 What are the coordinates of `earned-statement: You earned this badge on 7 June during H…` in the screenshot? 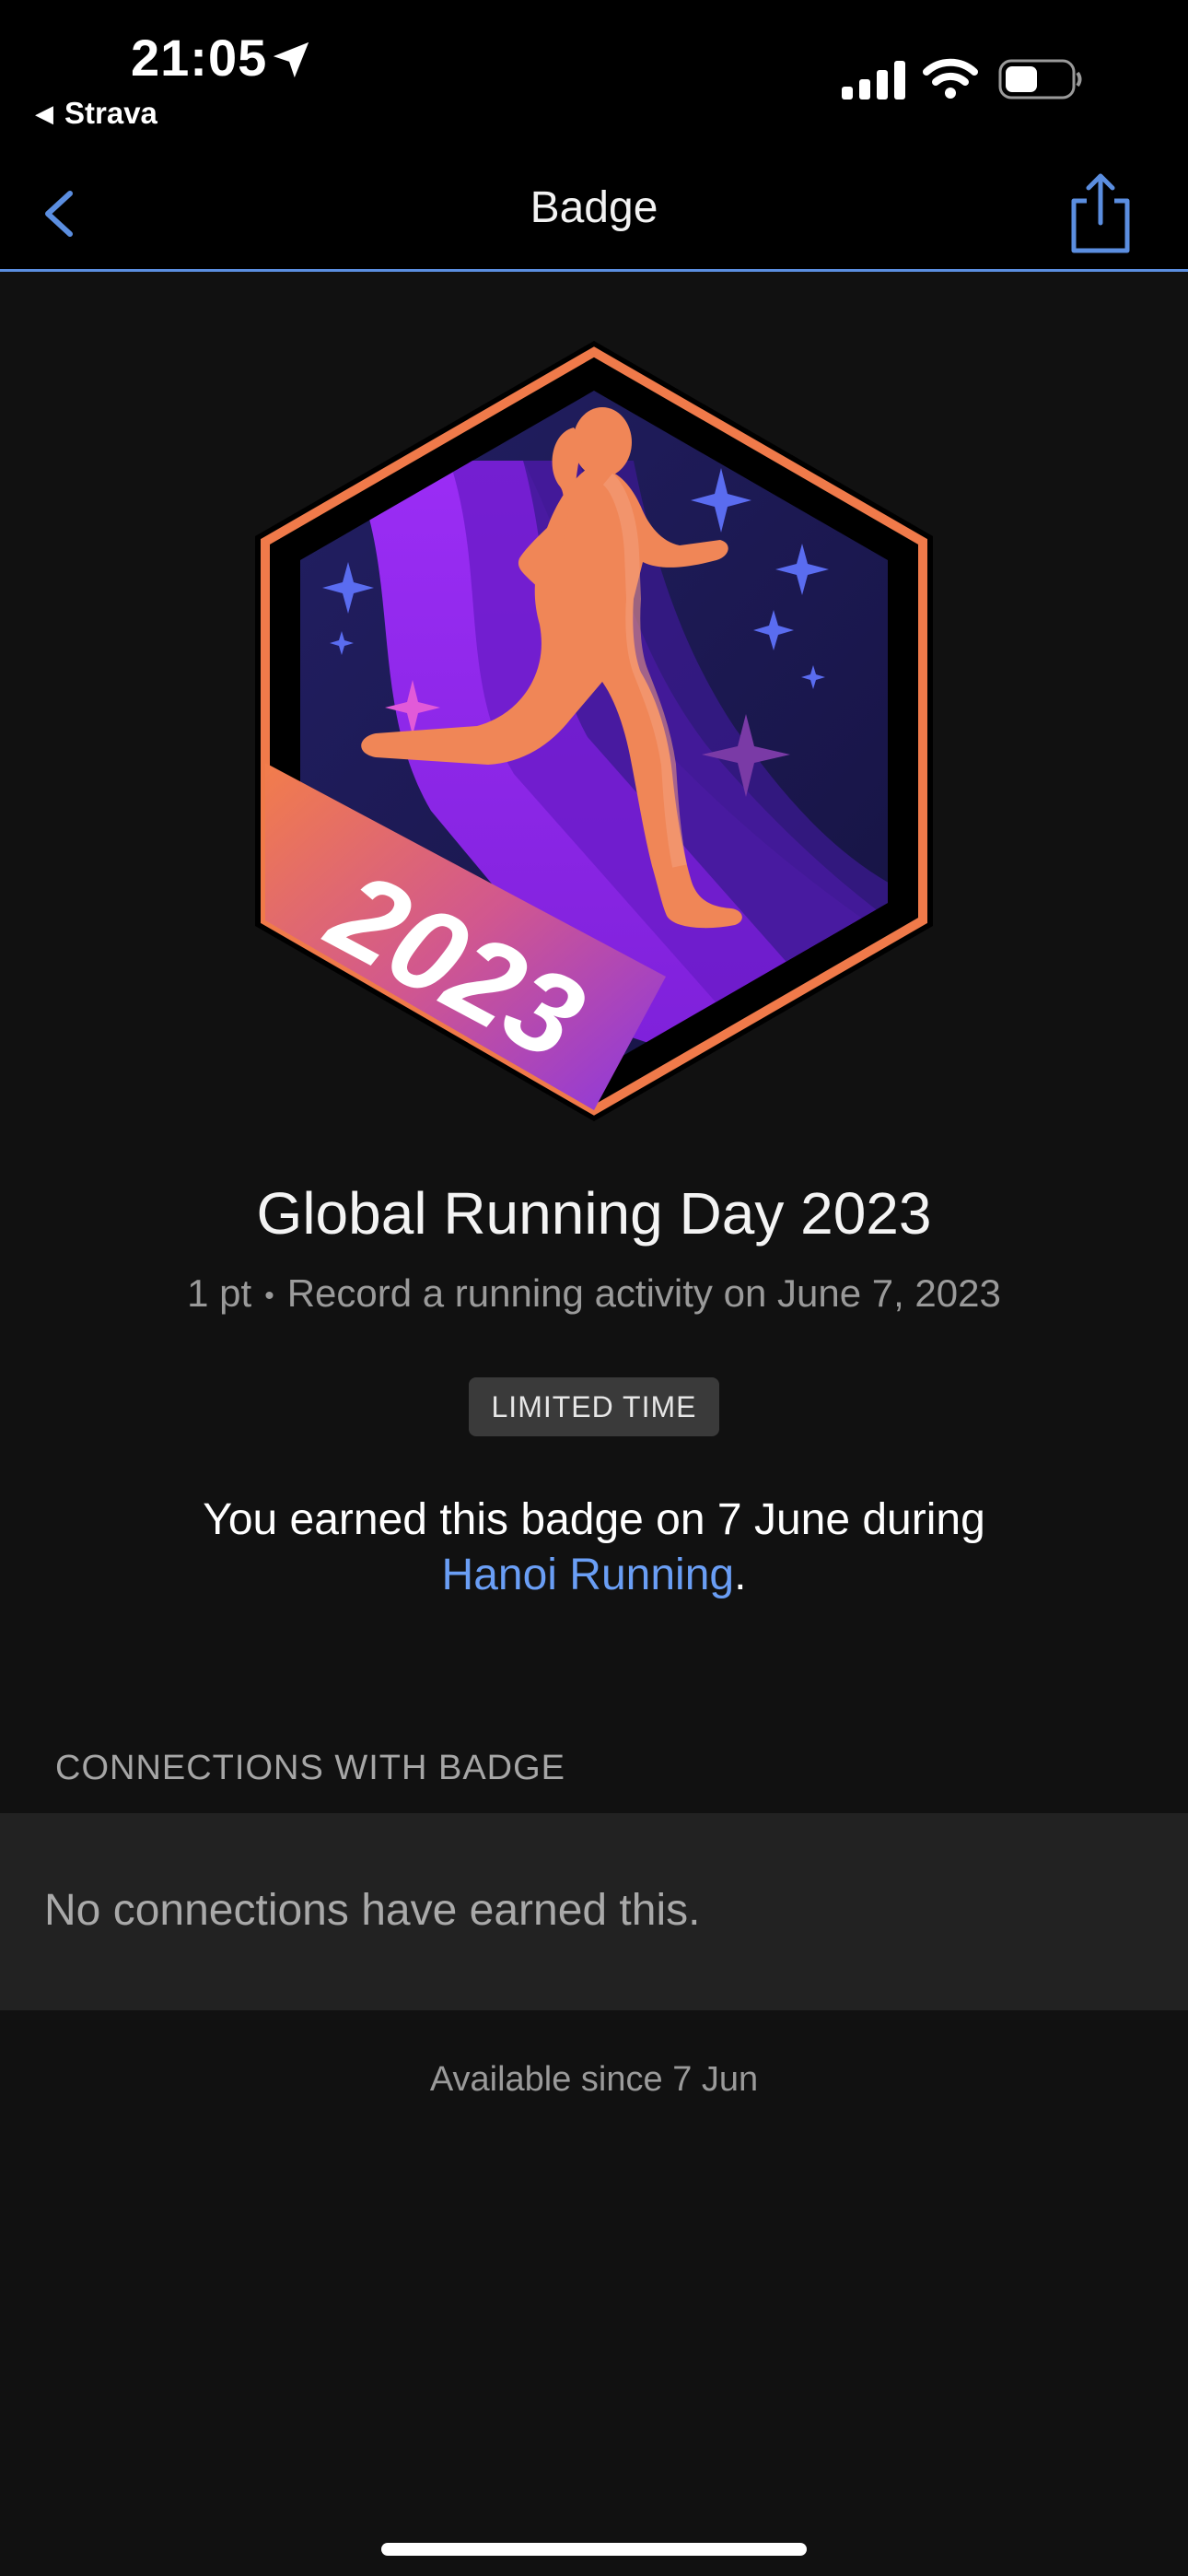 It's located at (594, 1548).